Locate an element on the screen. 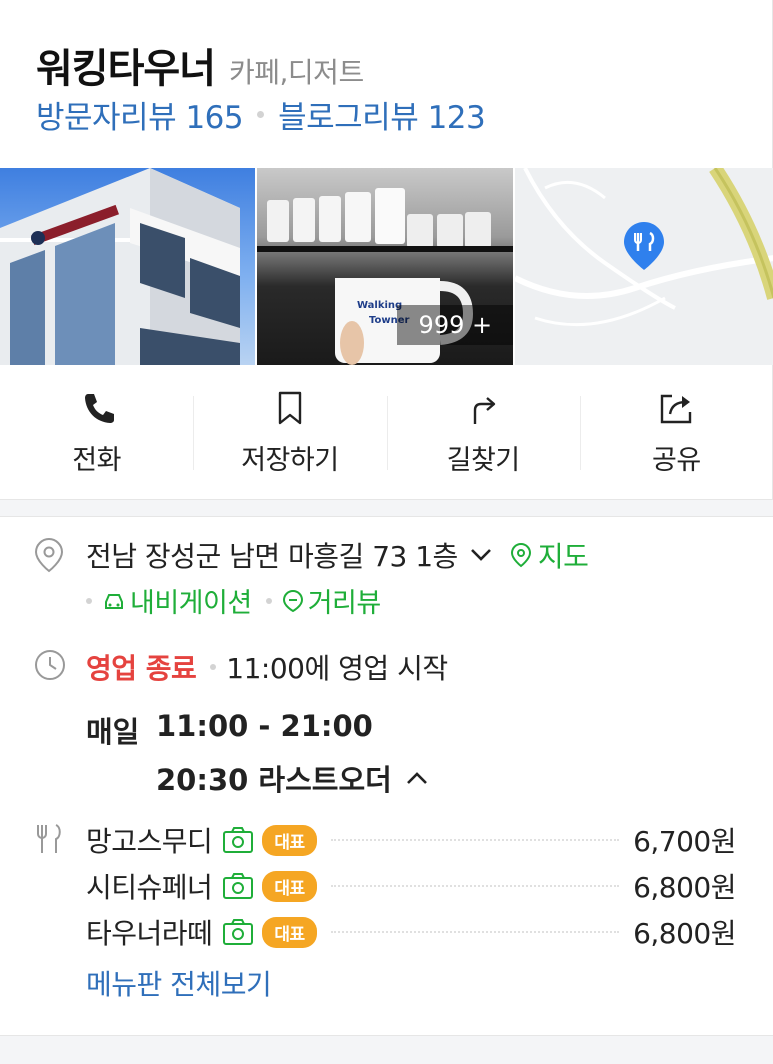 Image resolution: width=773 pixels, height=1064 pixels. photo-count-overlay: 999 + is located at coordinates (455, 325).